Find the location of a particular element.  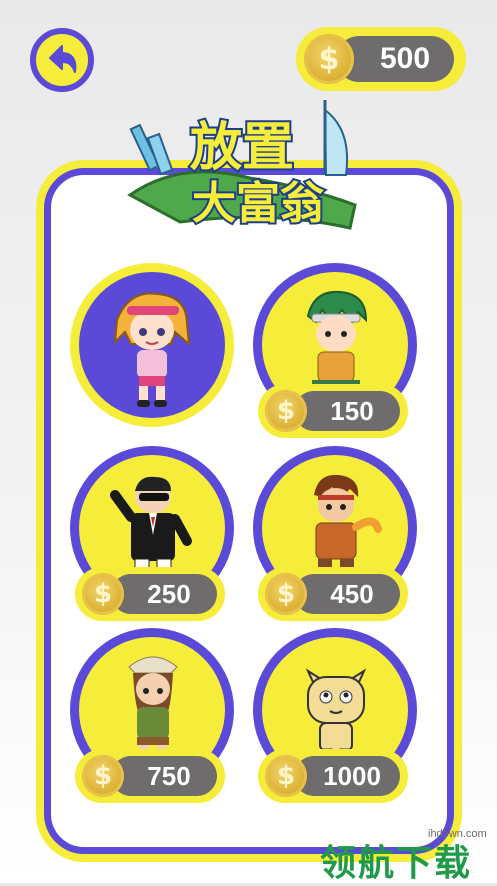

character-face is located at coordinates (152, 345).